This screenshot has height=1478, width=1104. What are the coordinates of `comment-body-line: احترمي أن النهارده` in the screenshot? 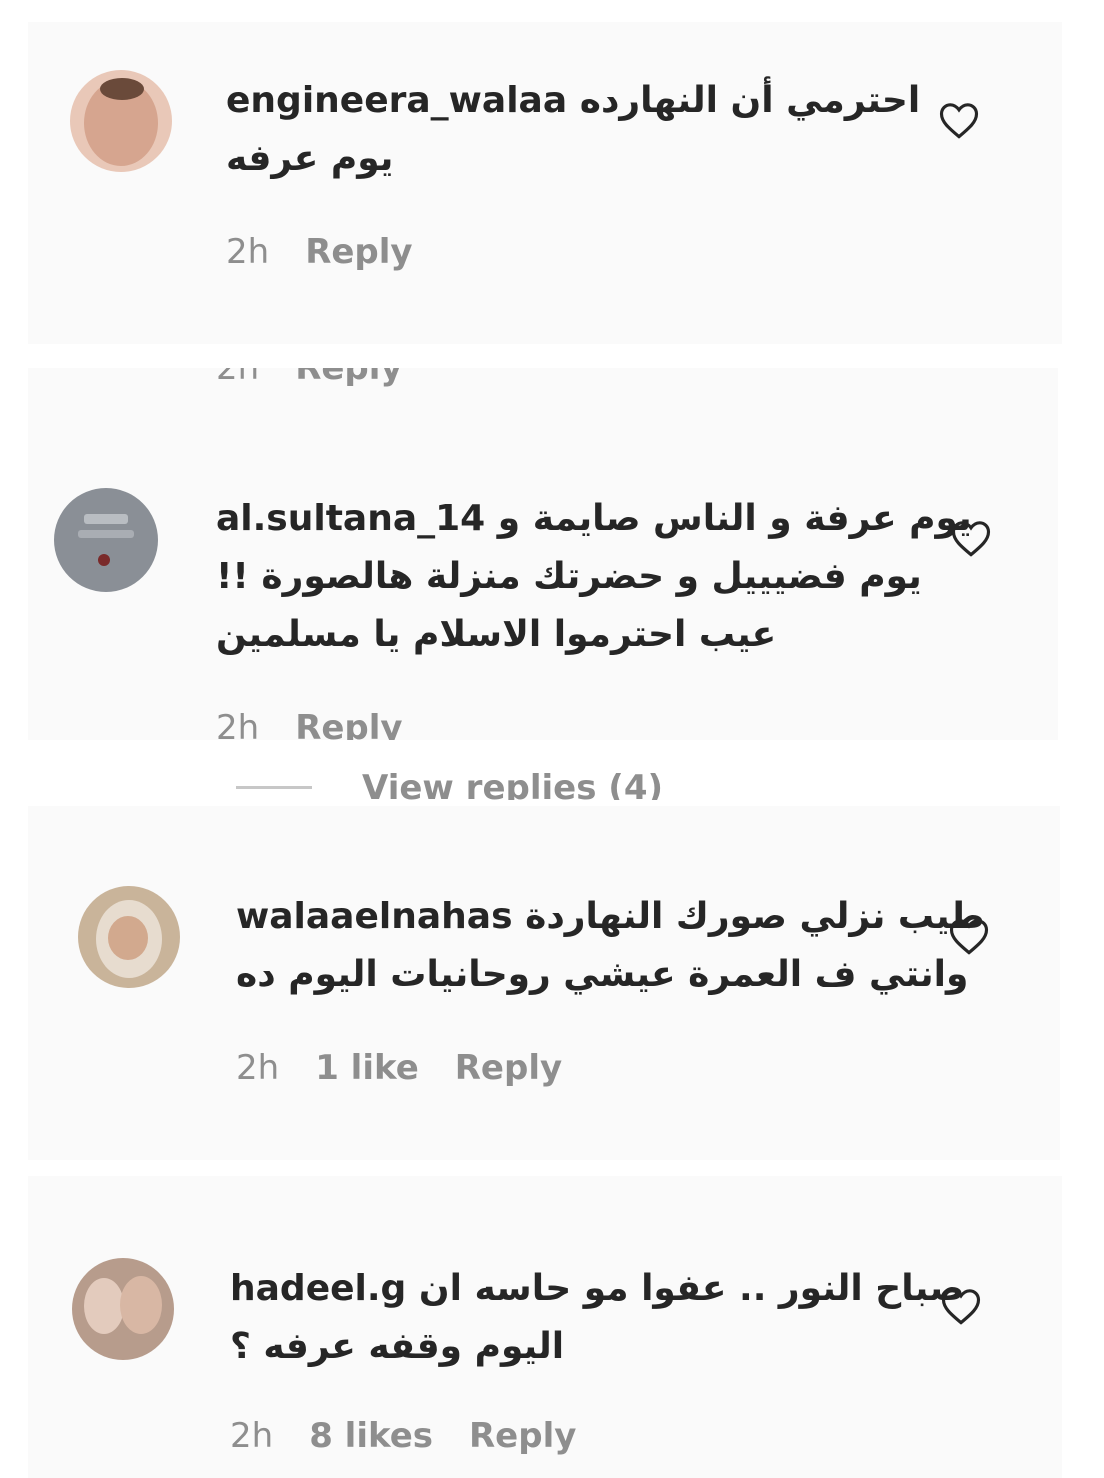 It's located at (750, 100).